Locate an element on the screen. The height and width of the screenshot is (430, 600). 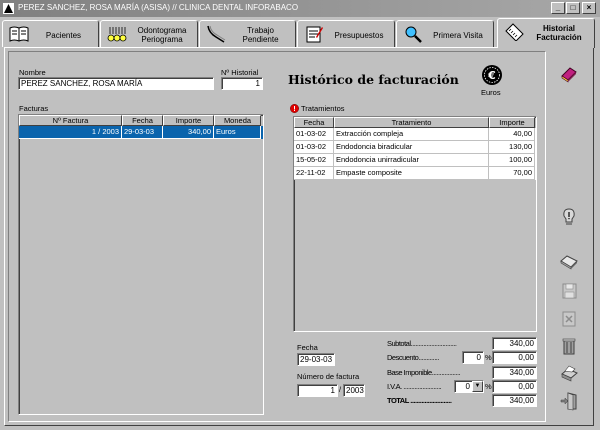
dental-tool-icon is located at coordinates (216, 34).